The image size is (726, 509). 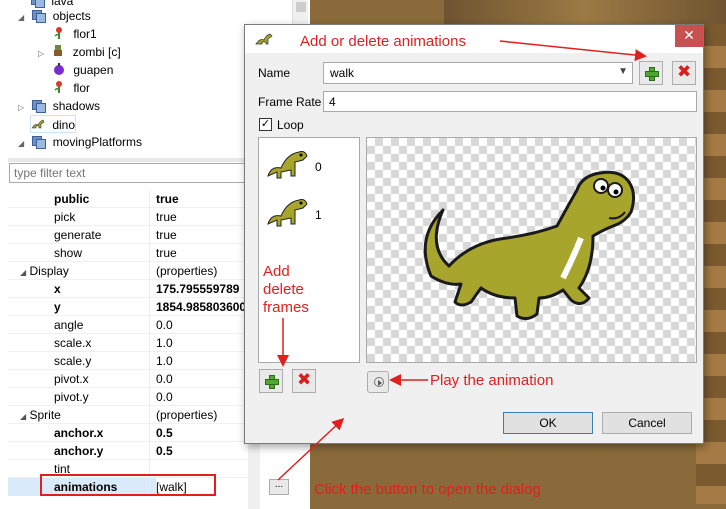 I want to click on loop-checkbox: ✓, so click(x=265, y=124).